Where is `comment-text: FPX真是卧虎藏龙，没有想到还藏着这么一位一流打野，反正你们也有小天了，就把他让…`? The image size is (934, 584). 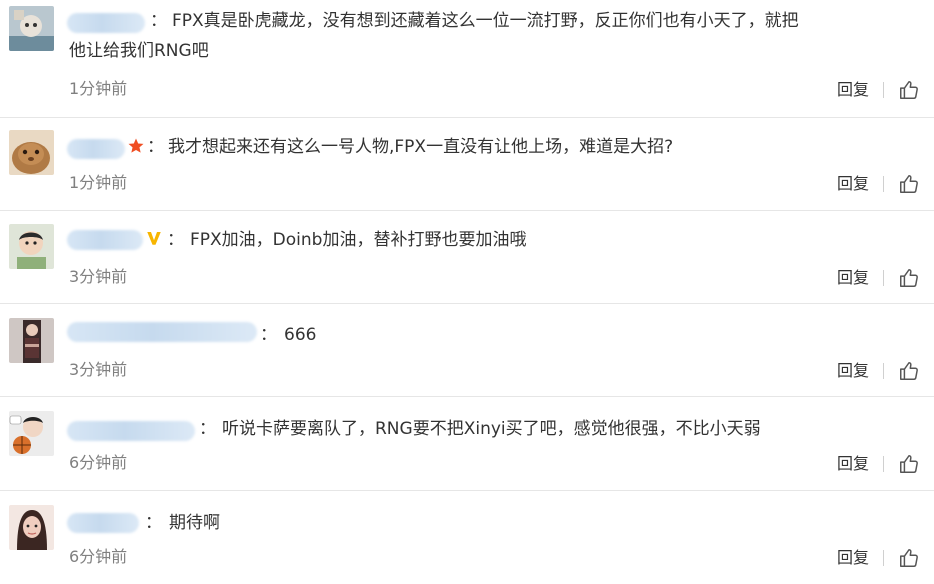 comment-text: FPX真是卧虎藏龙，没有想到还藏着这么一位一流打野，反正你们也有小天了，就把他让… is located at coordinates (434, 36).